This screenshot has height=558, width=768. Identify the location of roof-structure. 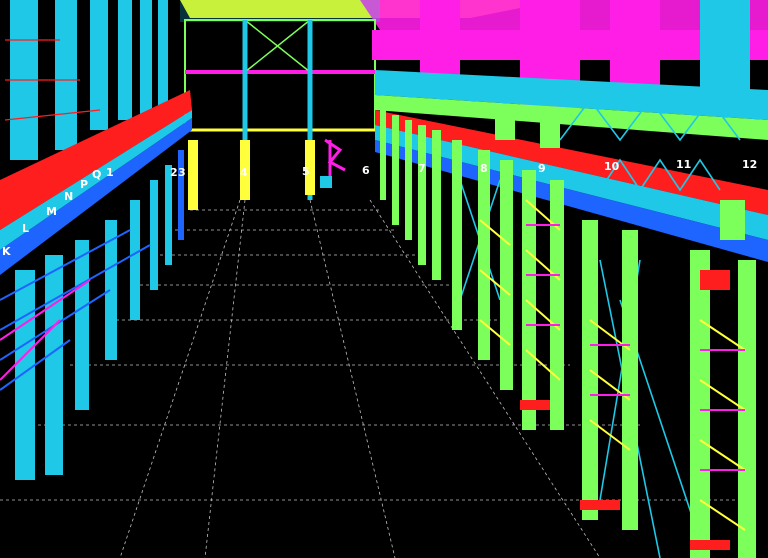
(474, 15).